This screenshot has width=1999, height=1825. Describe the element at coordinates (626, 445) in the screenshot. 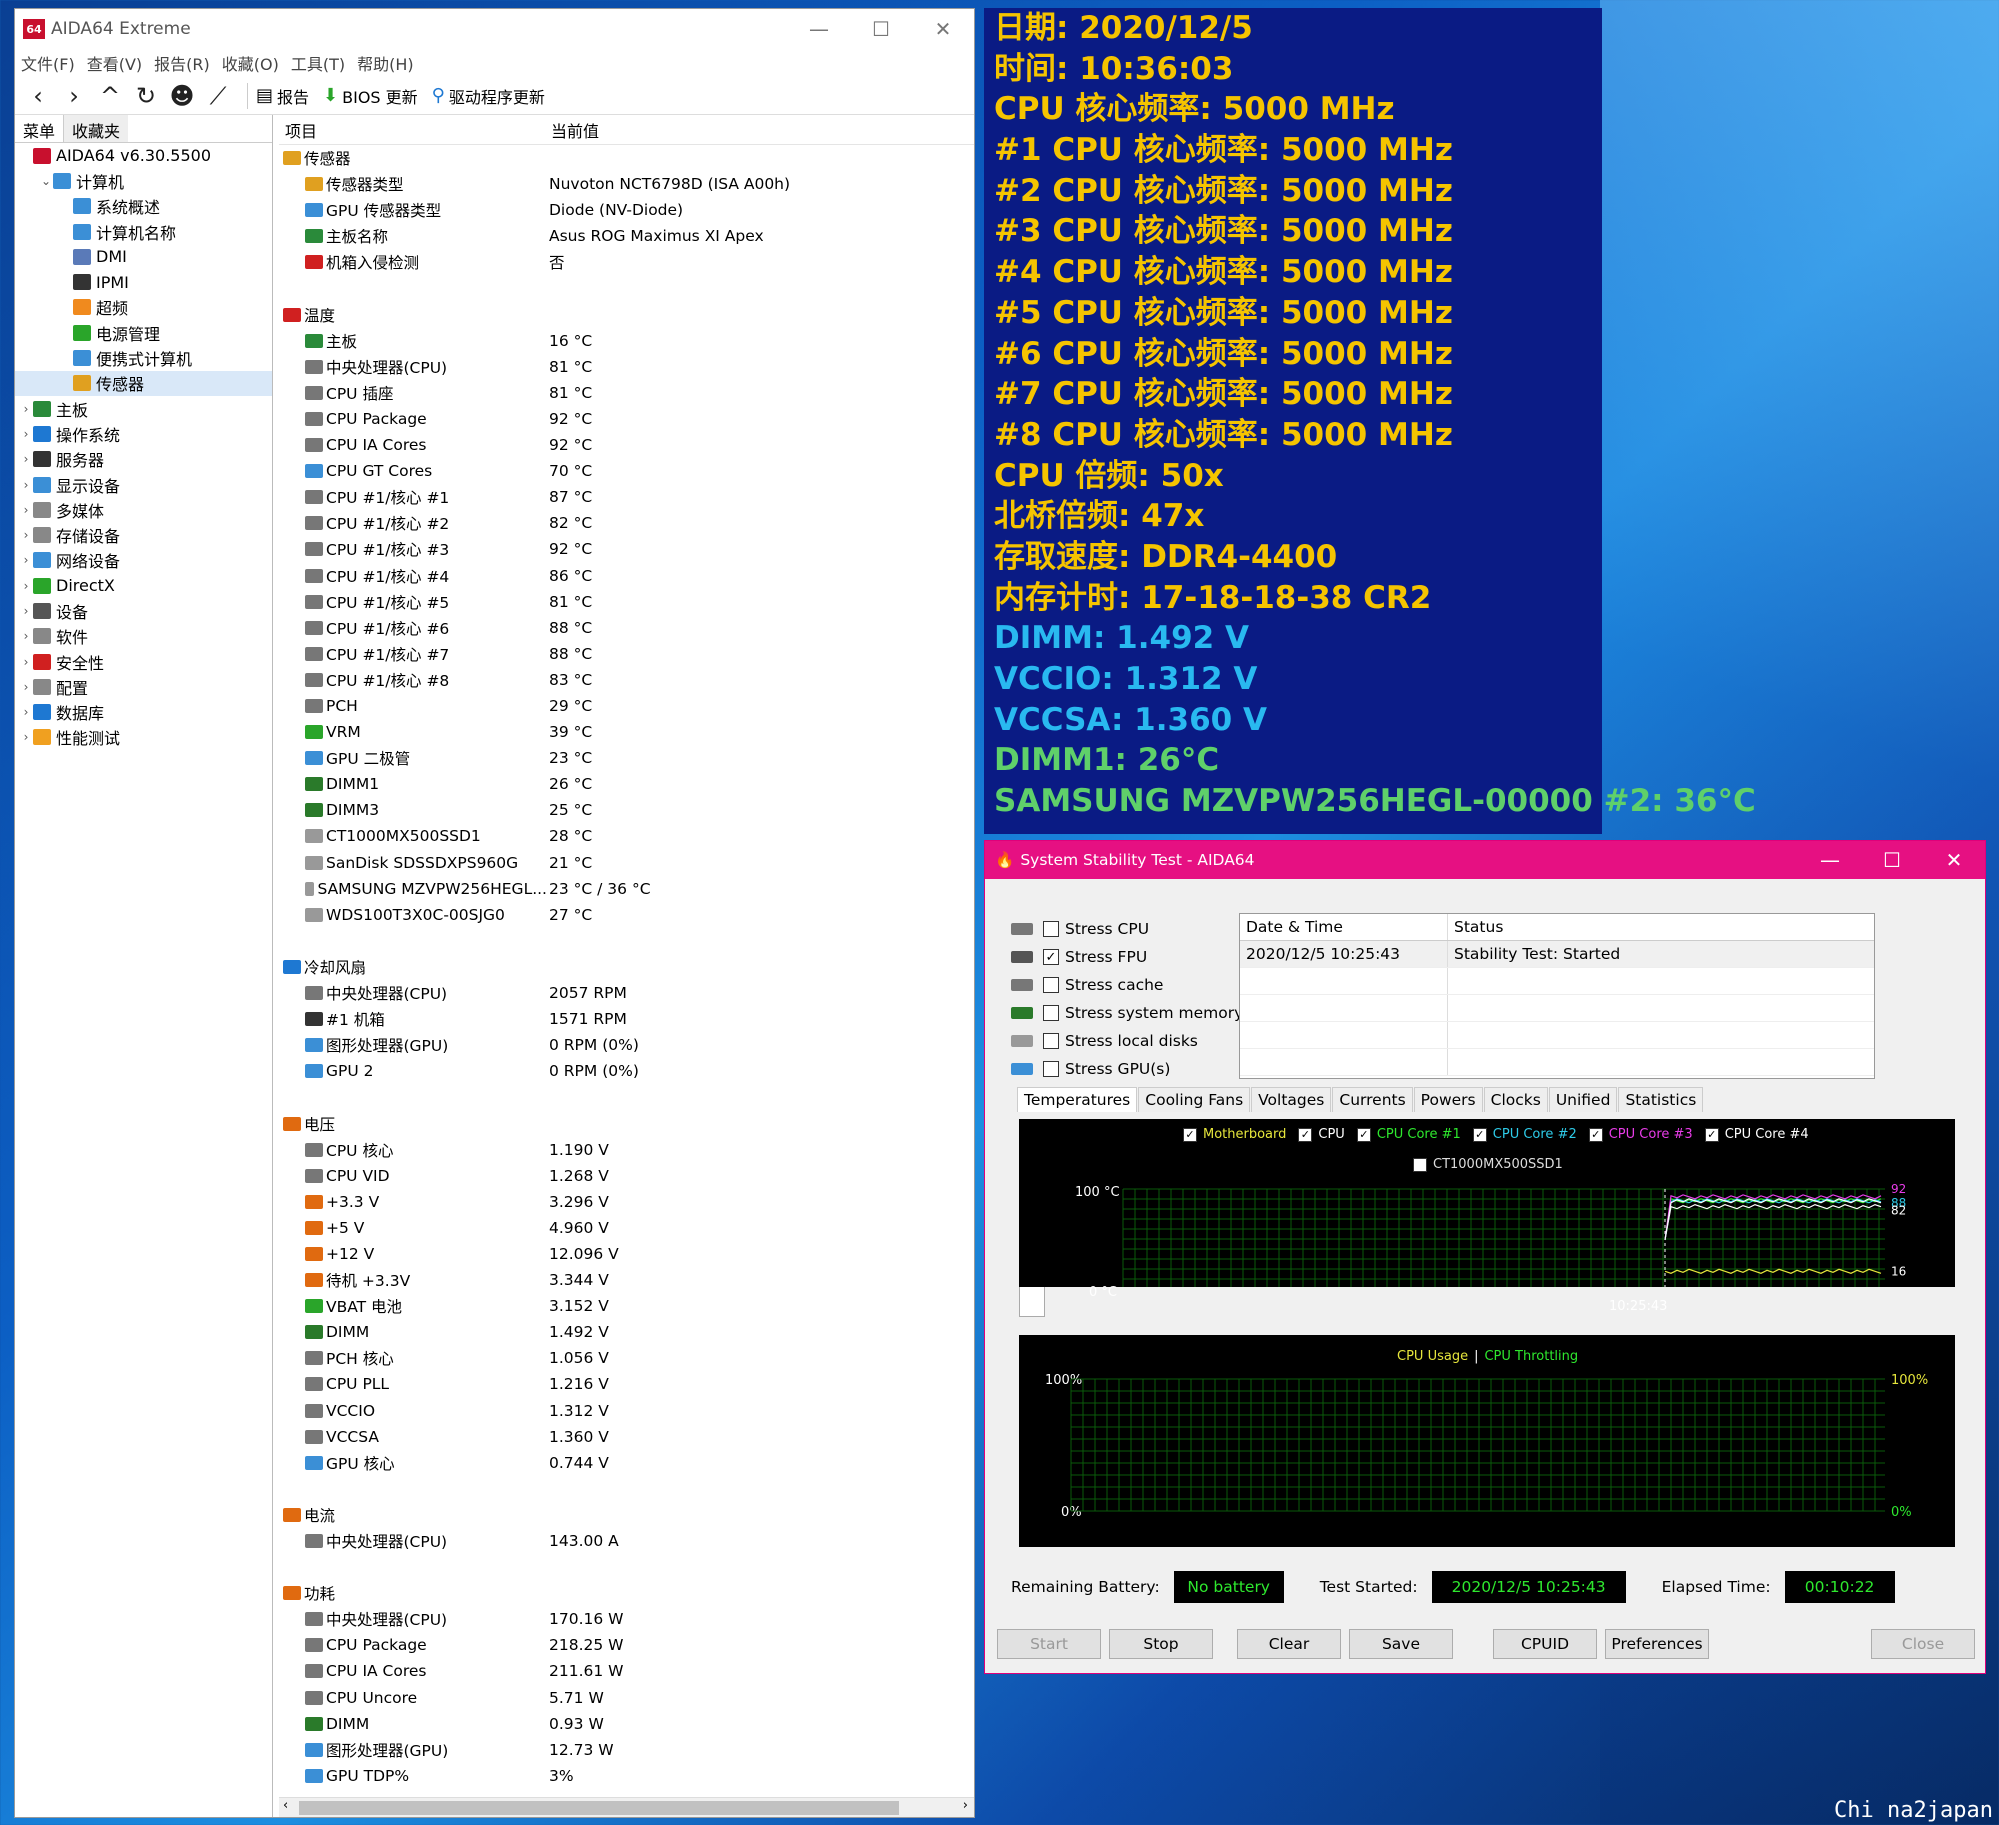

I see `sensor-row: CPU IA Cores 92 °C` at that location.